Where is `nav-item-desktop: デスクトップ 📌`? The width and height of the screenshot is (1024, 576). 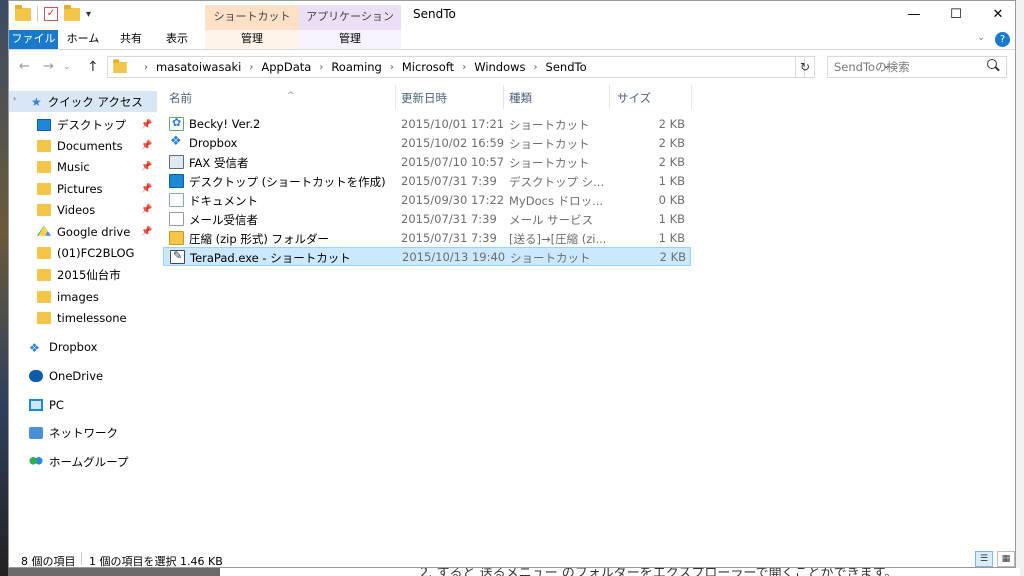
nav-item-desktop: デスクトップ 📌 is located at coordinates (83, 124).